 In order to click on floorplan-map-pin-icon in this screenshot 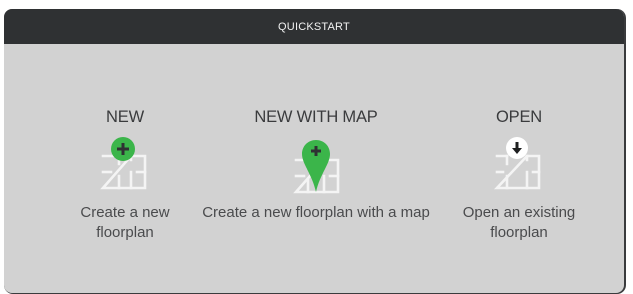, I will do `click(316, 168)`.